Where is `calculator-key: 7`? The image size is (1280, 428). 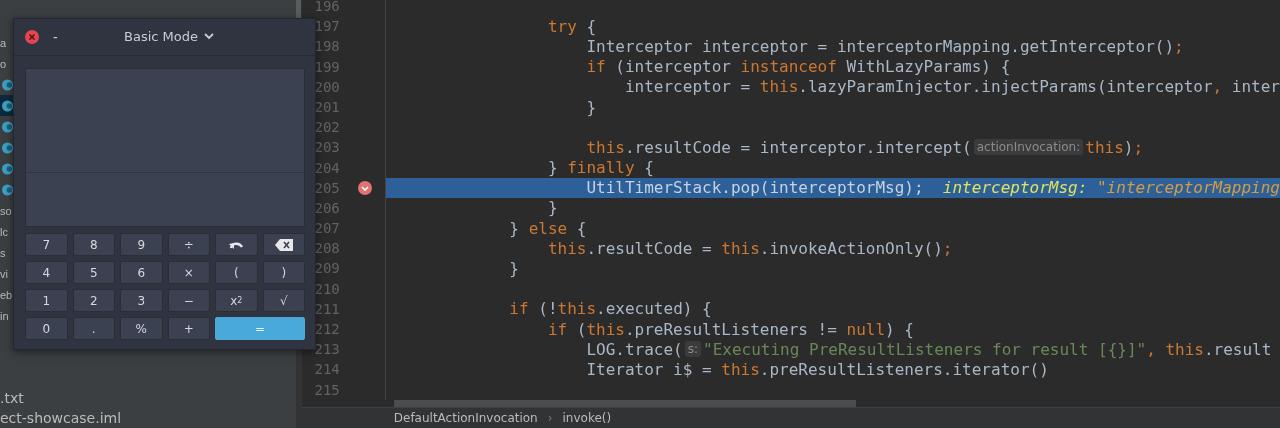
calculator-key: 7 is located at coordinates (46, 244).